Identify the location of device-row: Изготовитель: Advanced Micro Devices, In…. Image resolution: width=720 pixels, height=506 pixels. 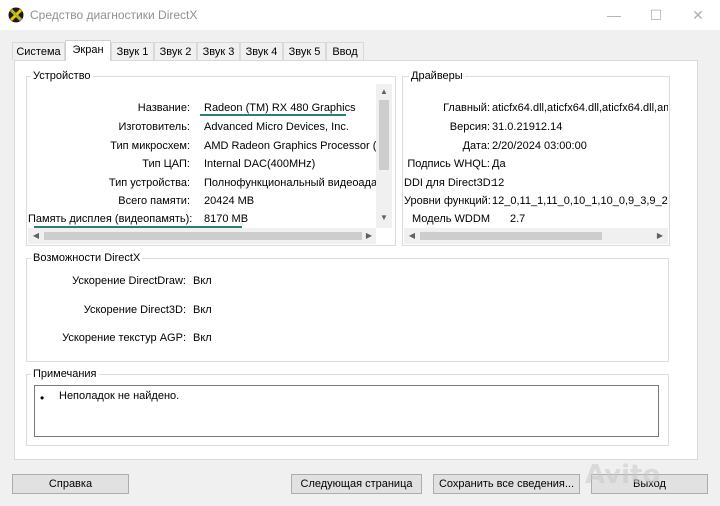
(208, 127).